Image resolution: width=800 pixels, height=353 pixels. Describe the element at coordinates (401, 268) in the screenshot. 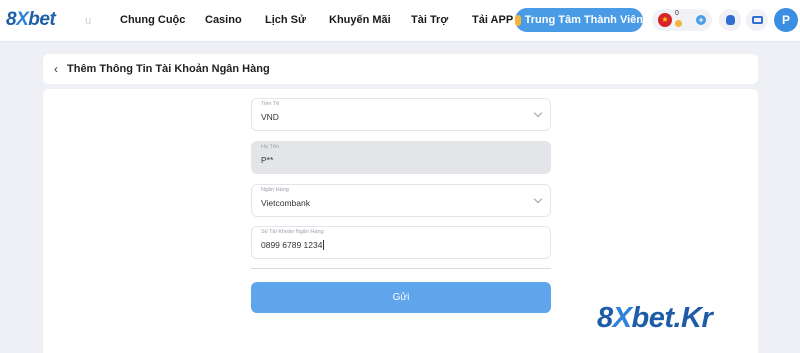

I see `form-divider` at that location.